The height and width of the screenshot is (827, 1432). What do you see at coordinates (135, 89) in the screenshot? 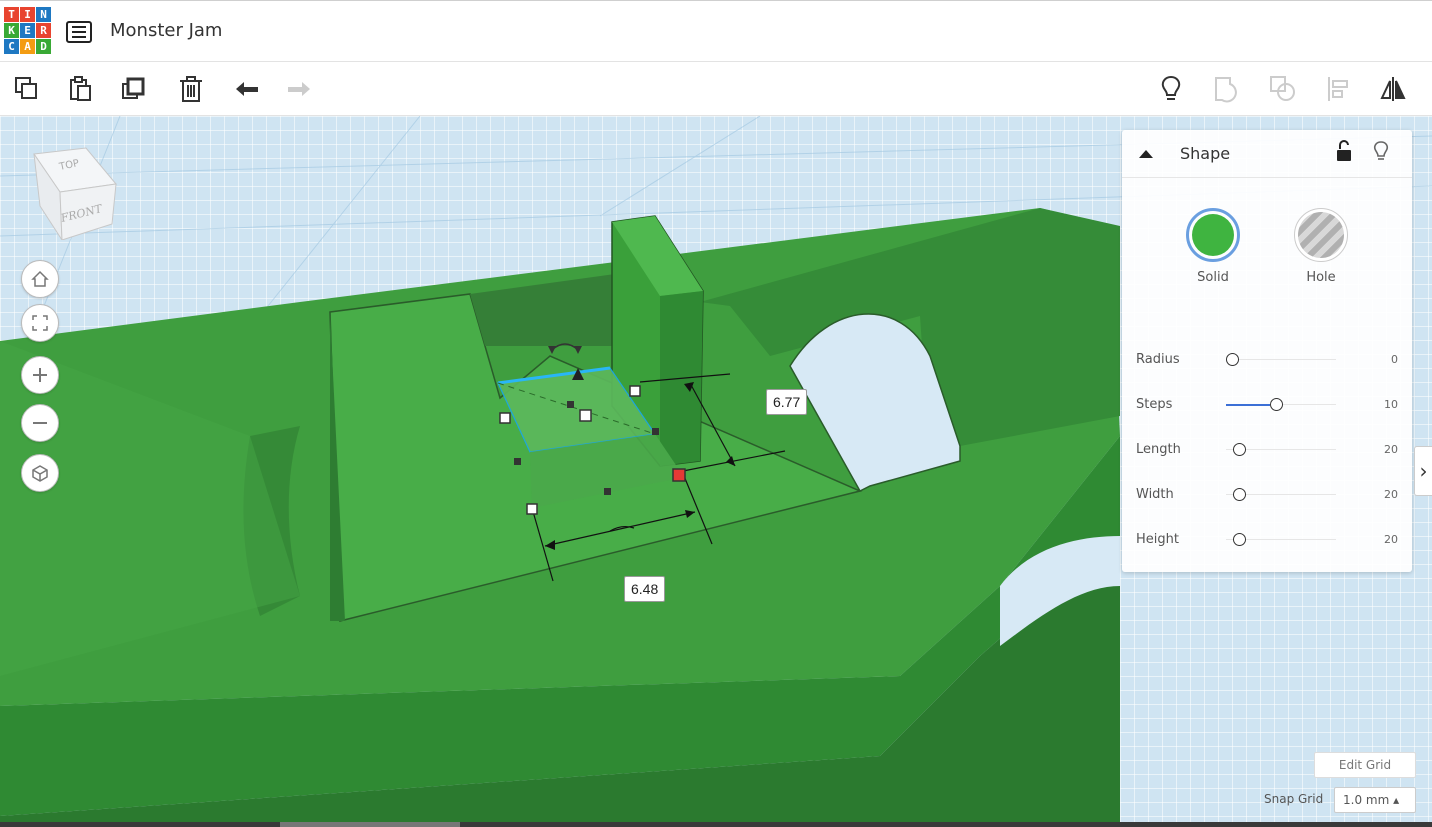
I see `duplicate-icon` at bounding box center [135, 89].